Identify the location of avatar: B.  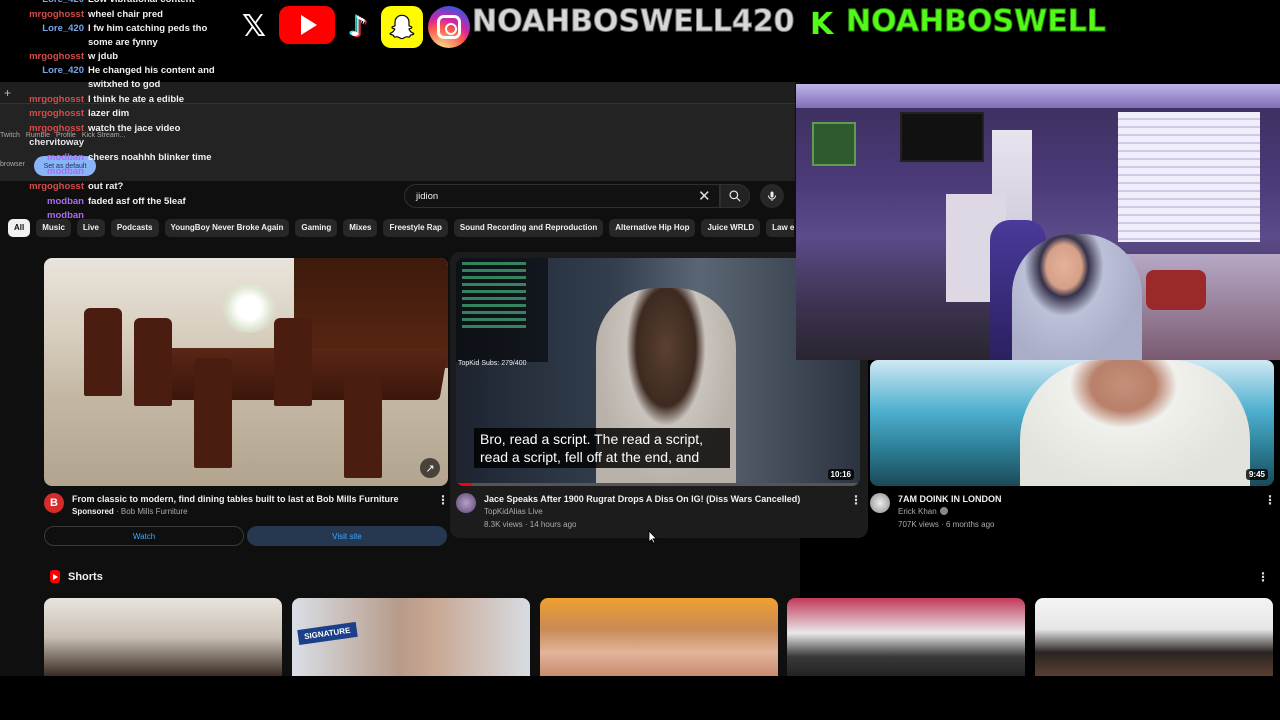
(54, 503).